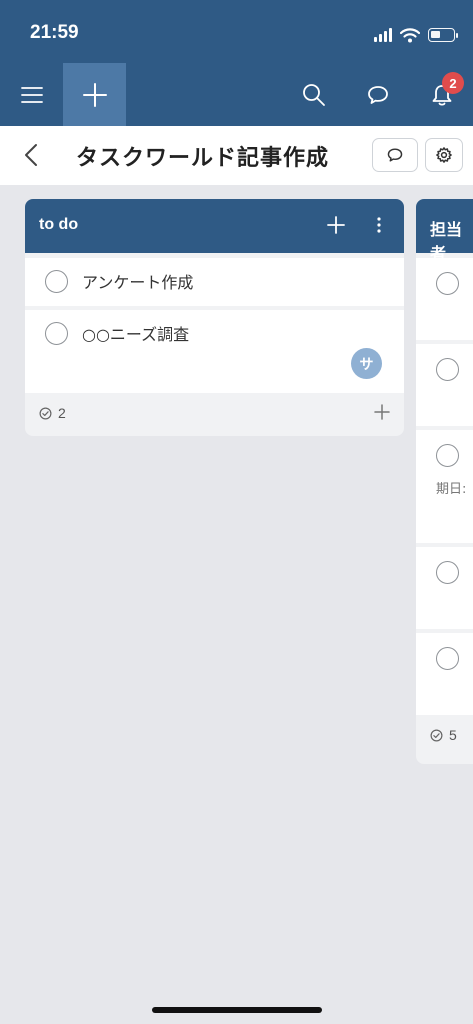  What do you see at coordinates (62, 413) in the screenshot?
I see `task-count-value: 2` at bounding box center [62, 413].